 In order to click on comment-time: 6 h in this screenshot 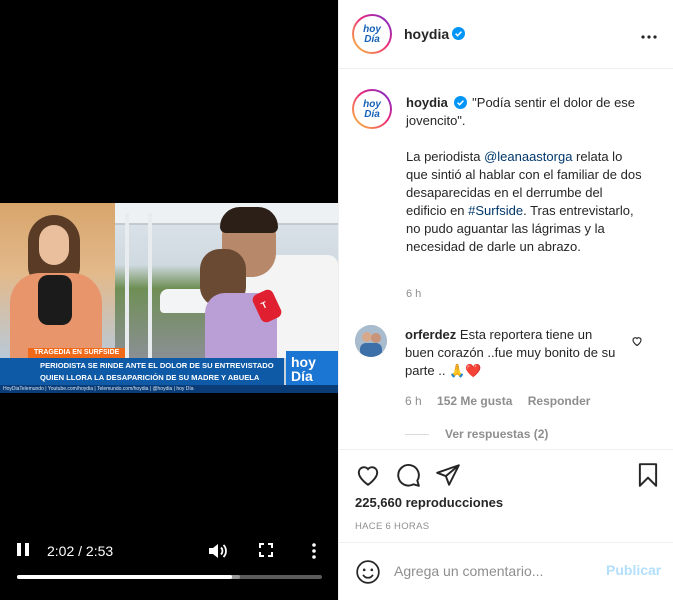, I will do `click(413, 401)`.